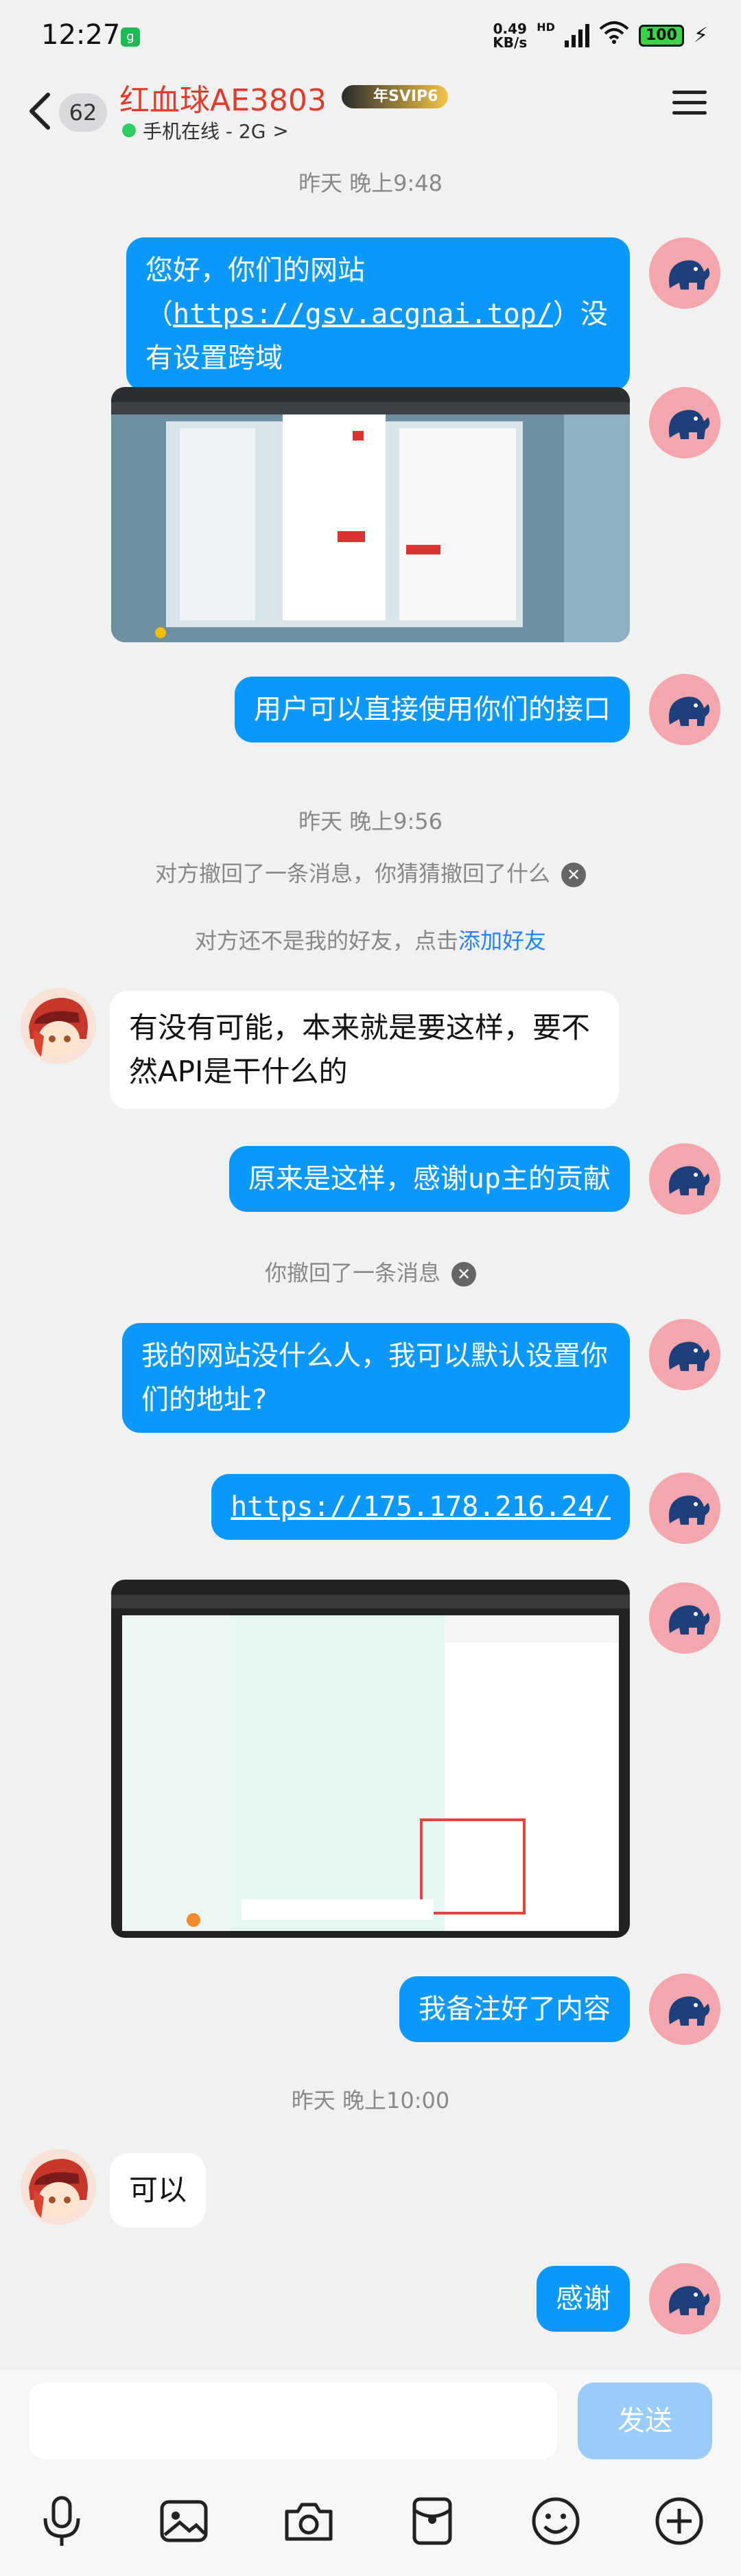 The image size is (741, 2576). Describe the element at coordinates (689, 106) in the screenshot. I see `menu-button` at that location.